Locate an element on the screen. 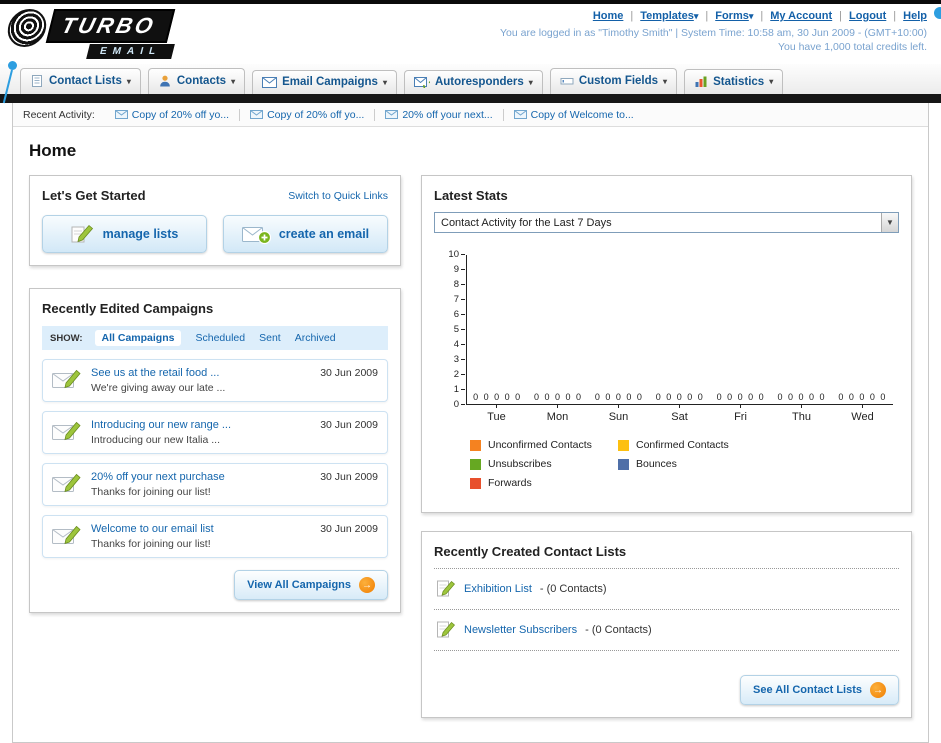 The image size is (941, 743). create-an-email-button: create an email is located at coordinates (305, 234).